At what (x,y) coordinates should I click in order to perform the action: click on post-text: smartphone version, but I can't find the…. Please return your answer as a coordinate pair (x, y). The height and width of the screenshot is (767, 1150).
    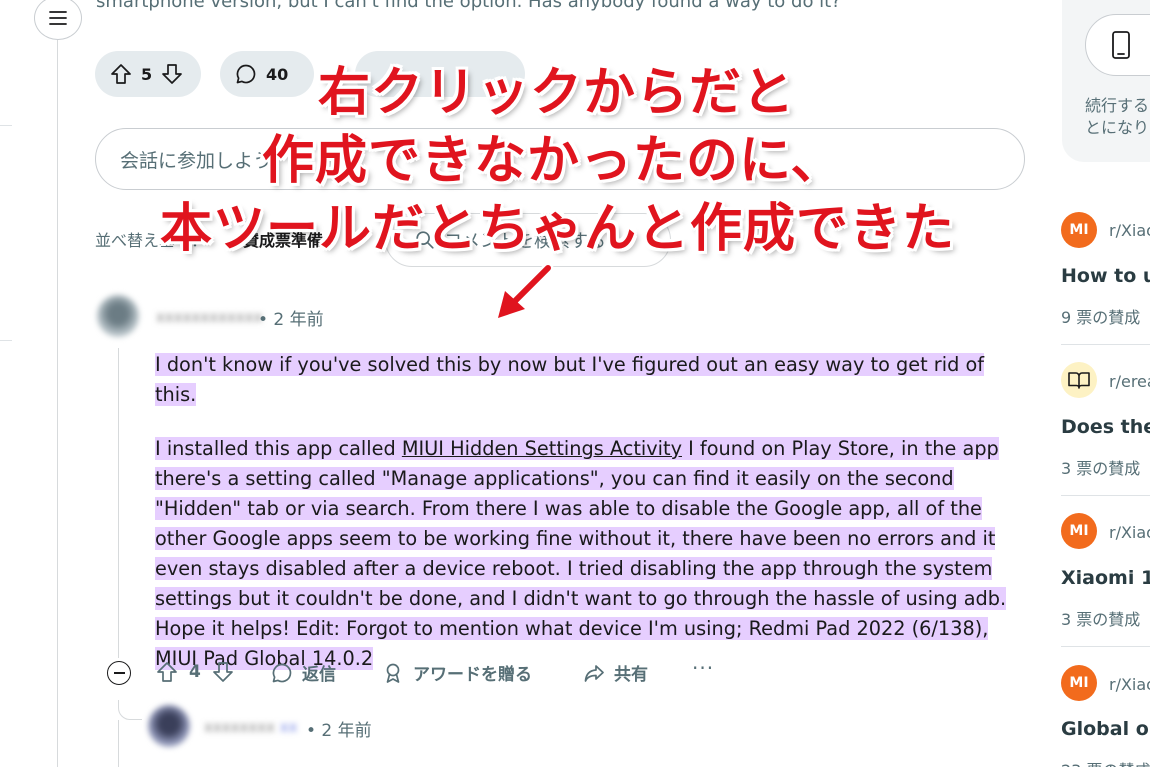
    Looking at the image, I should click on (468, 6).